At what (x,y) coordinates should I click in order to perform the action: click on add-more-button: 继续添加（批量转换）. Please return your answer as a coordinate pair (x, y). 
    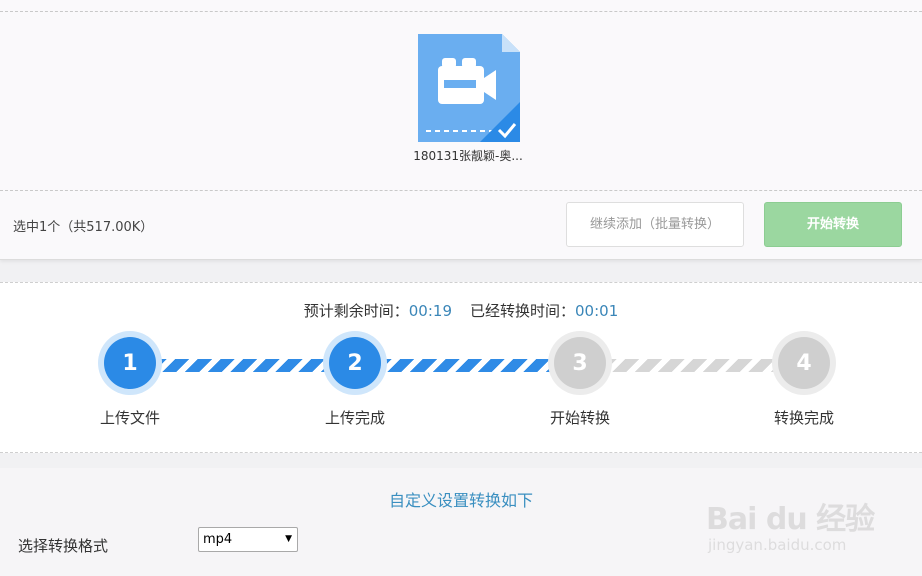
    Looking at the image, I should click on (655, 224).